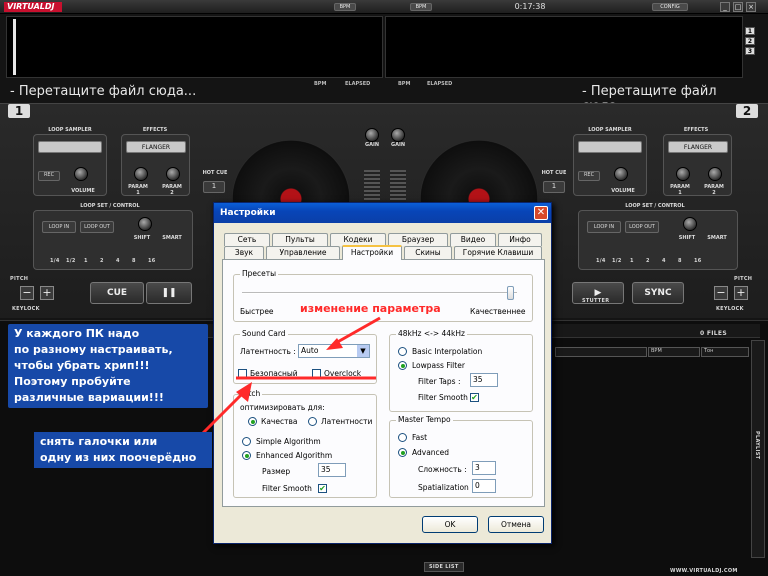  I want to click on uncheck-line: одну из них поочерёдно, so click(118, 457).